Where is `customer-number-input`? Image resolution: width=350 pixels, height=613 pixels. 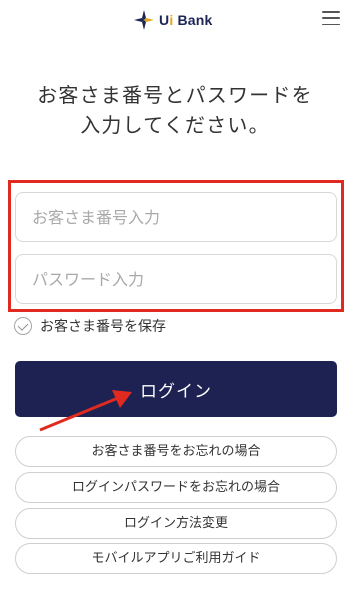 customer-number-input is located at coordinates (176, 217).